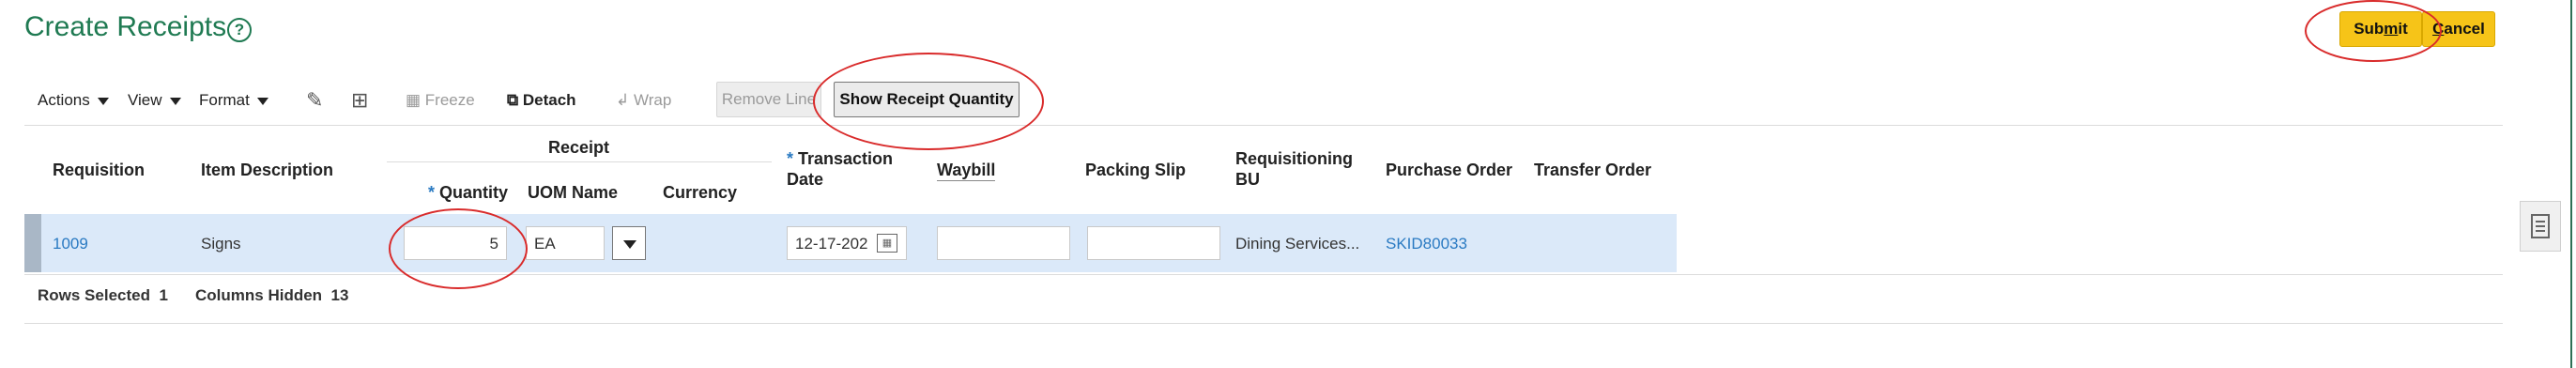 The height and width of the screenshot is (368, 2576). Describe the element at coordinates (2373, 31) in the screenshot. I see `annotation-oval-submit` at that location.